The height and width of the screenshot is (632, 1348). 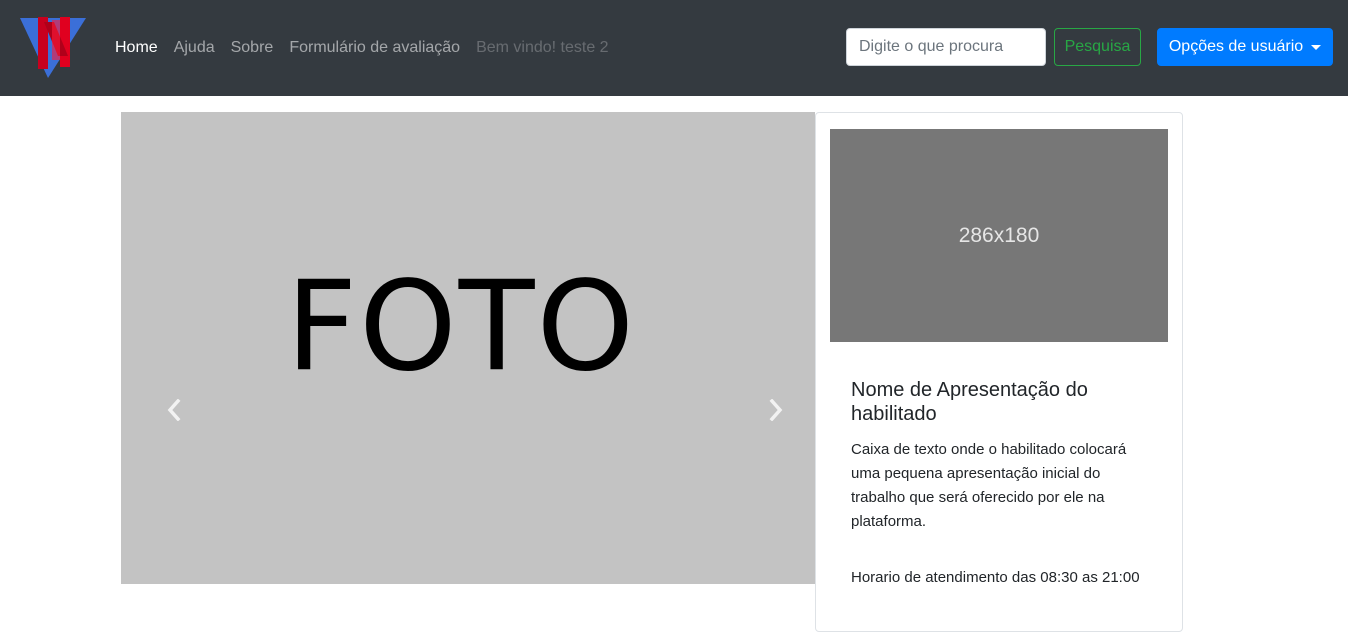 I want to click on card-image-placeholder: 286x180, so click(x=999, y=235).